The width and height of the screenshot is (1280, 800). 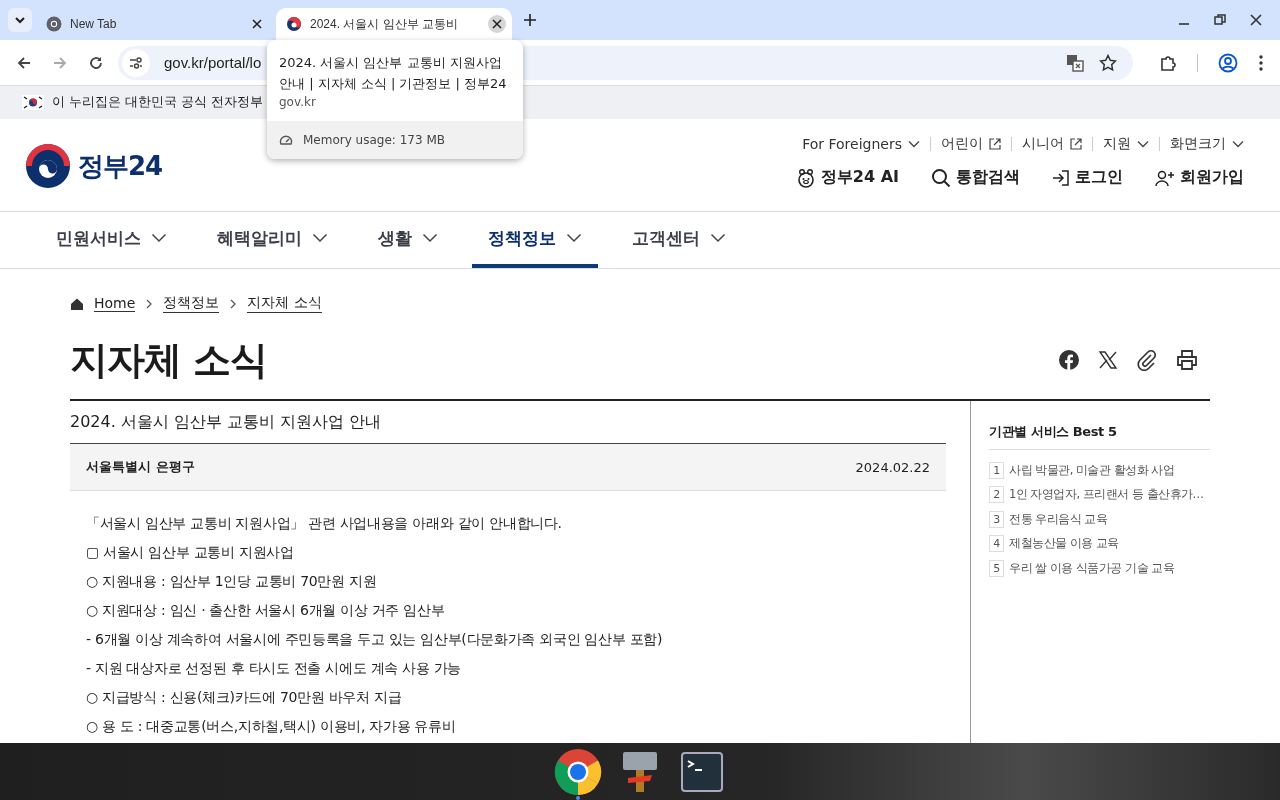 What do you see at coordinates (1147, 360) in the screenshot?
I see `paperclip-icon` at bounding box center [1147, 360].